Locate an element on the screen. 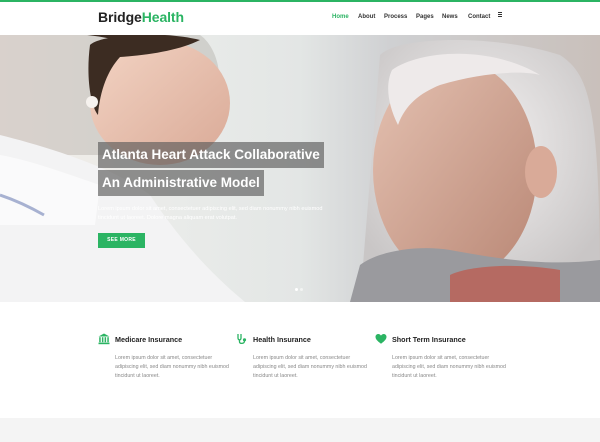  nav-process: Process is located at coordinates (395, 17).